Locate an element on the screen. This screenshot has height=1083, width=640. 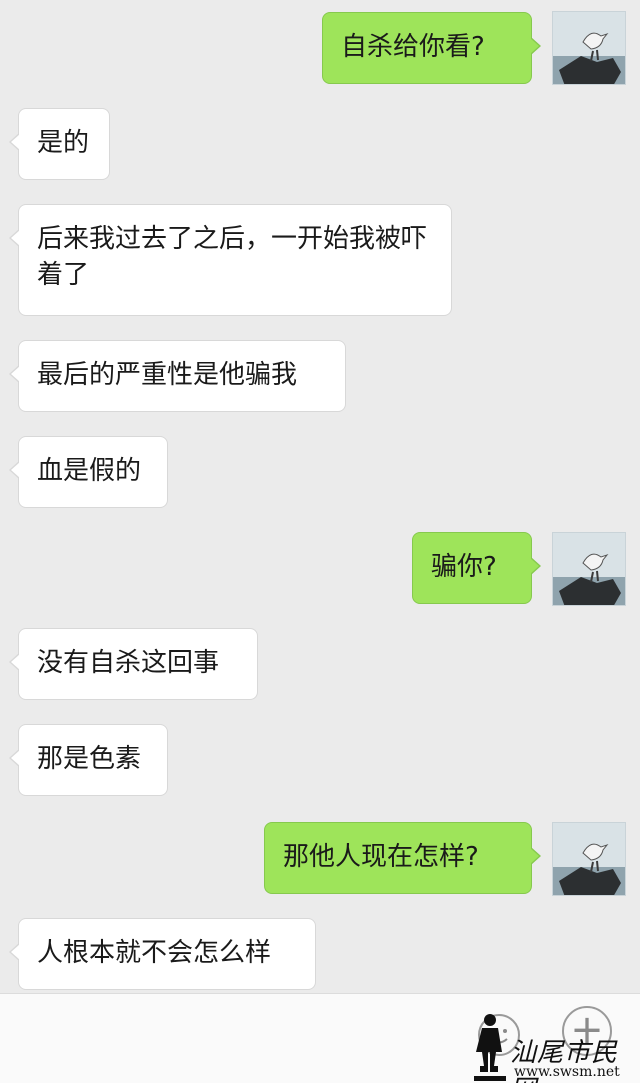
message-text: 血是假的 is located at coordinates (89, 471).